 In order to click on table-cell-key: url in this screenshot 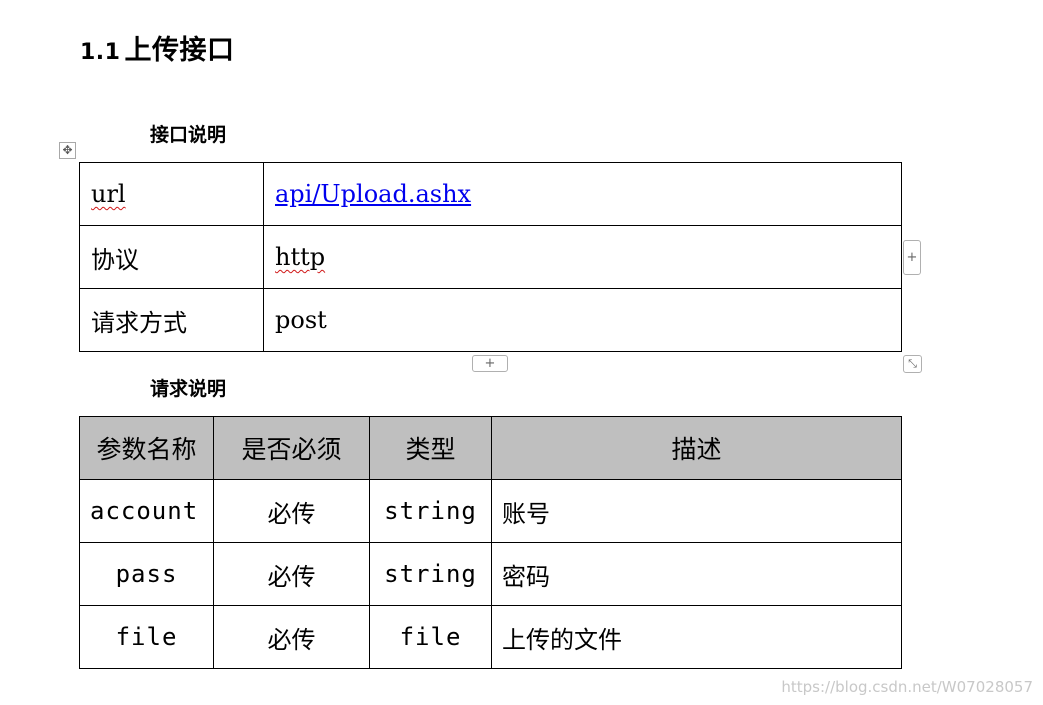, I will do `click(171, 194)`.